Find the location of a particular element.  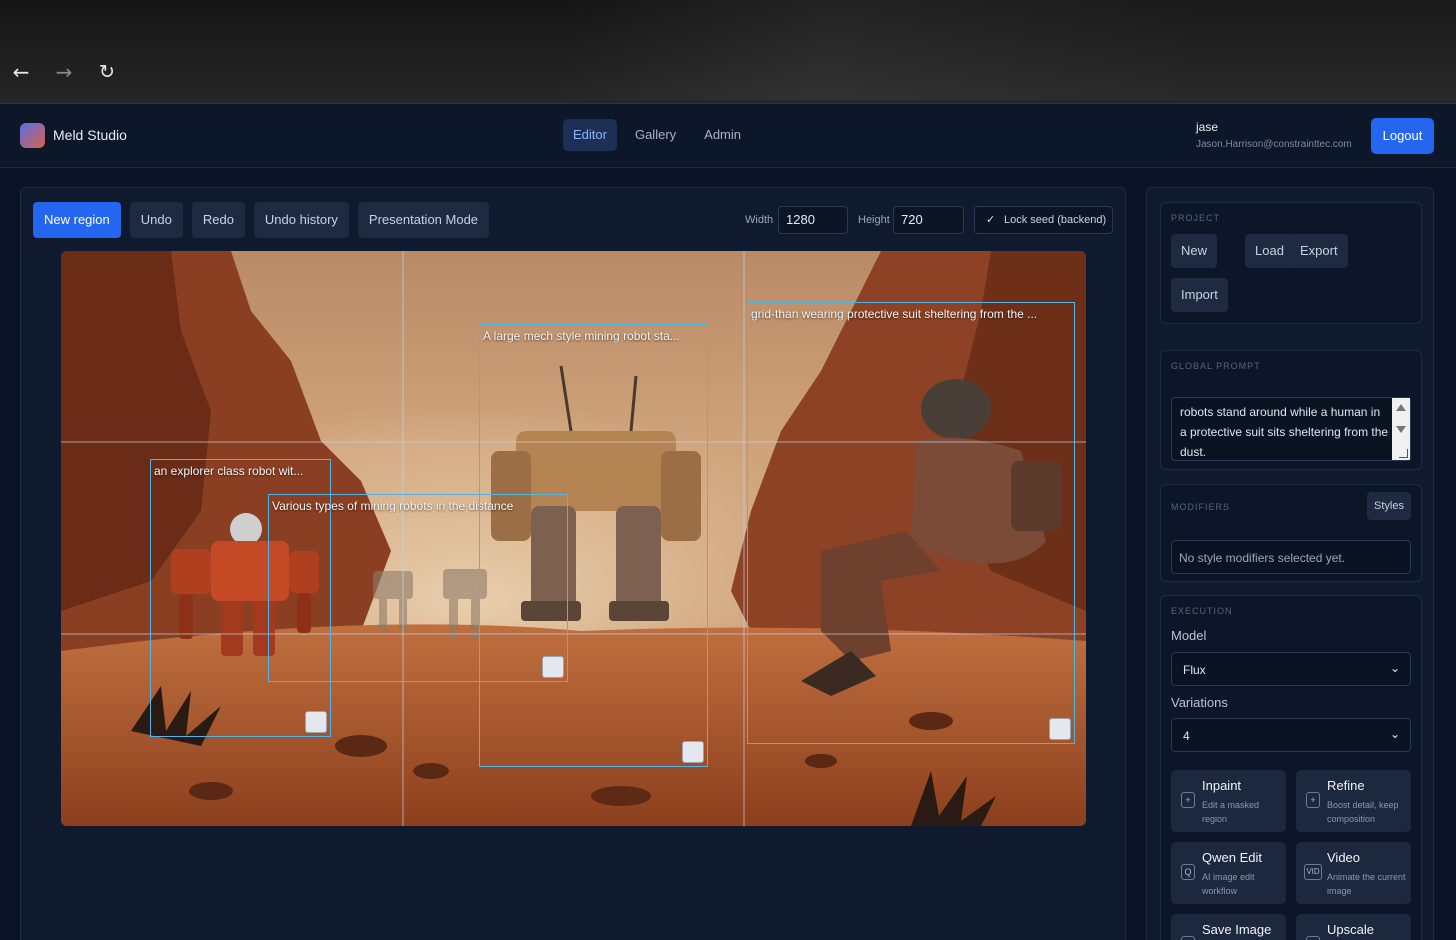

top-nav: Editor Gallery Admin is located at coordinates (657, 135).